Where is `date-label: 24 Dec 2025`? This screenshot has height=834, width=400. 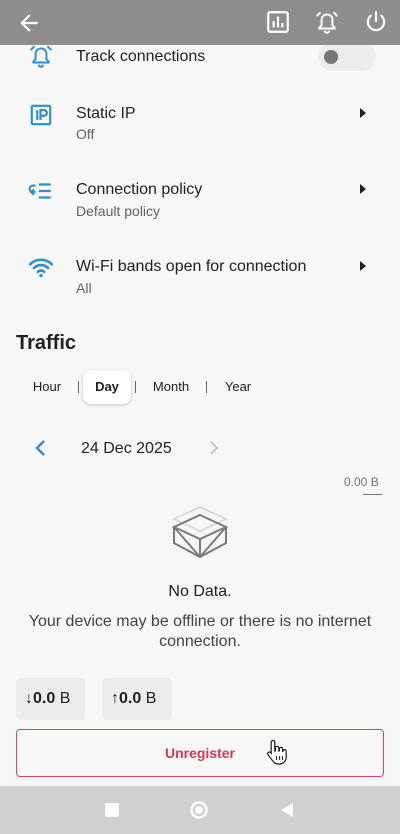
date-label: 24 Dec 2025 is located at coordinates (126, 448).